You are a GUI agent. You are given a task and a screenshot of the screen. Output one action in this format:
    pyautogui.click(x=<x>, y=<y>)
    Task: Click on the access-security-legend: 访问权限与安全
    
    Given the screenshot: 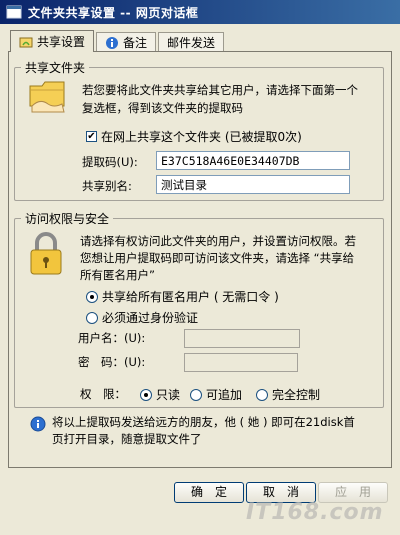 What is the action you would take?
    pyautogui.click(x=67, y=219)
    